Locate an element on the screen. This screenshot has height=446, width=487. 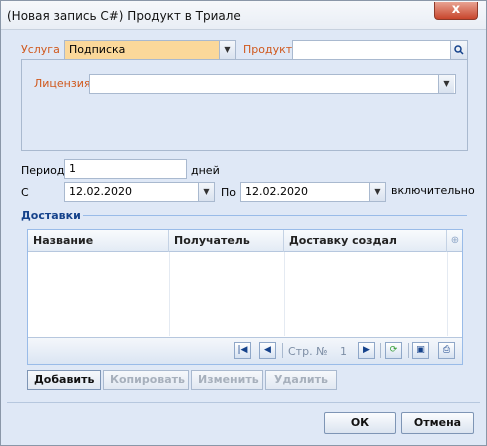
from-date-value: 12.02.2020 is located at coordinates (100, 191).